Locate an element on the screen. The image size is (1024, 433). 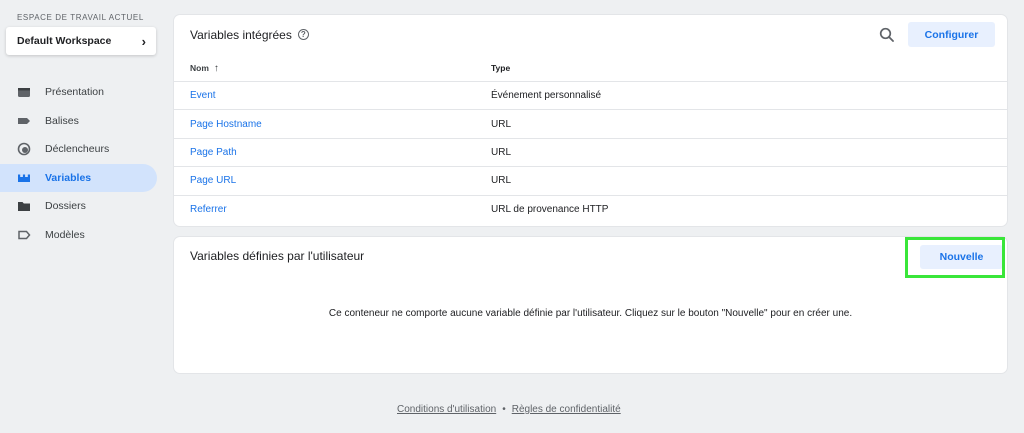
sidebar-item-overview: Présentation is located at coordinates (78, 92).